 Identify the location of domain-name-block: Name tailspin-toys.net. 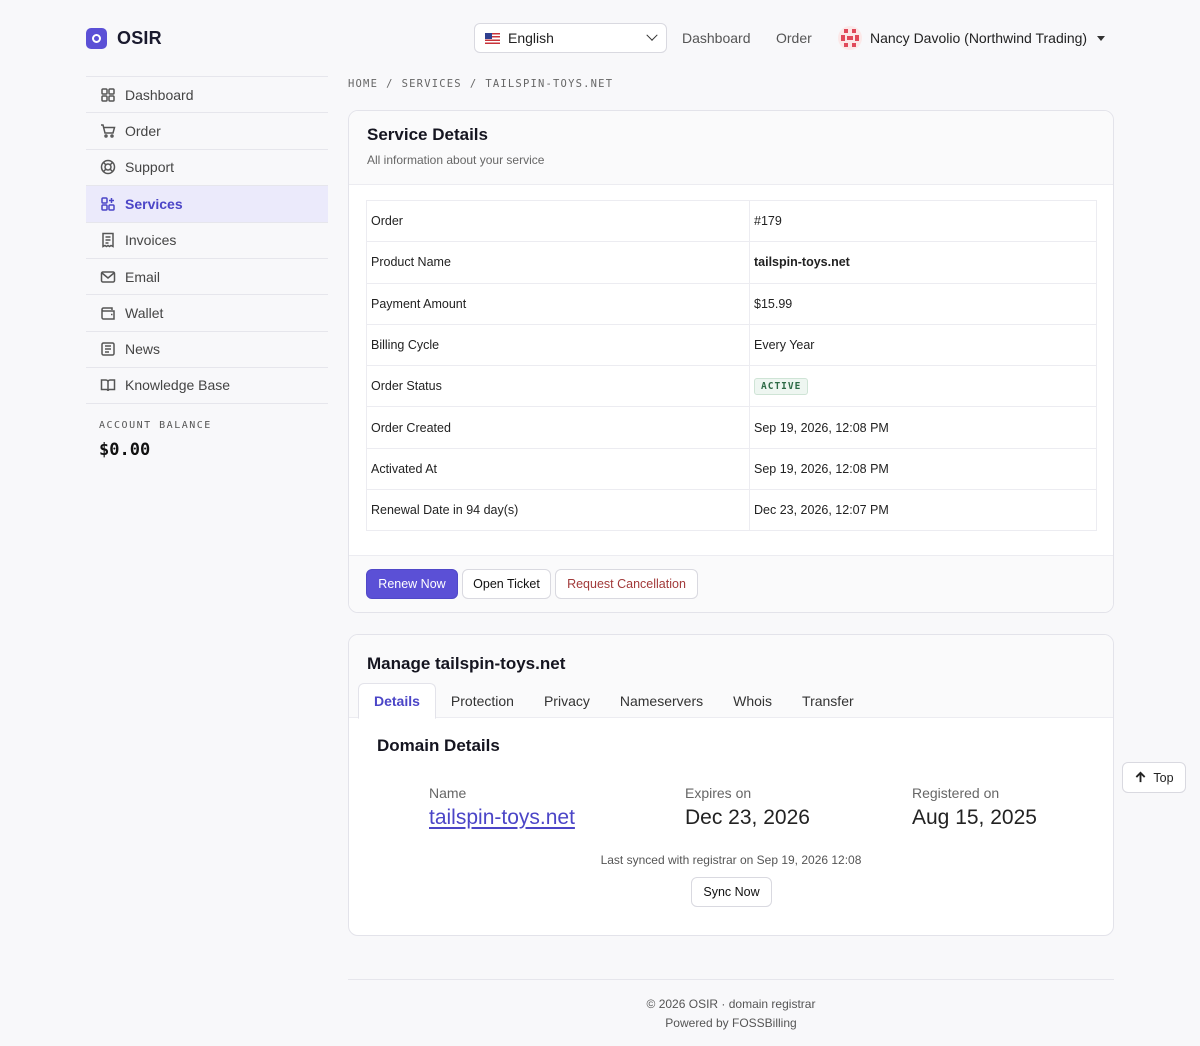
(502, 807).